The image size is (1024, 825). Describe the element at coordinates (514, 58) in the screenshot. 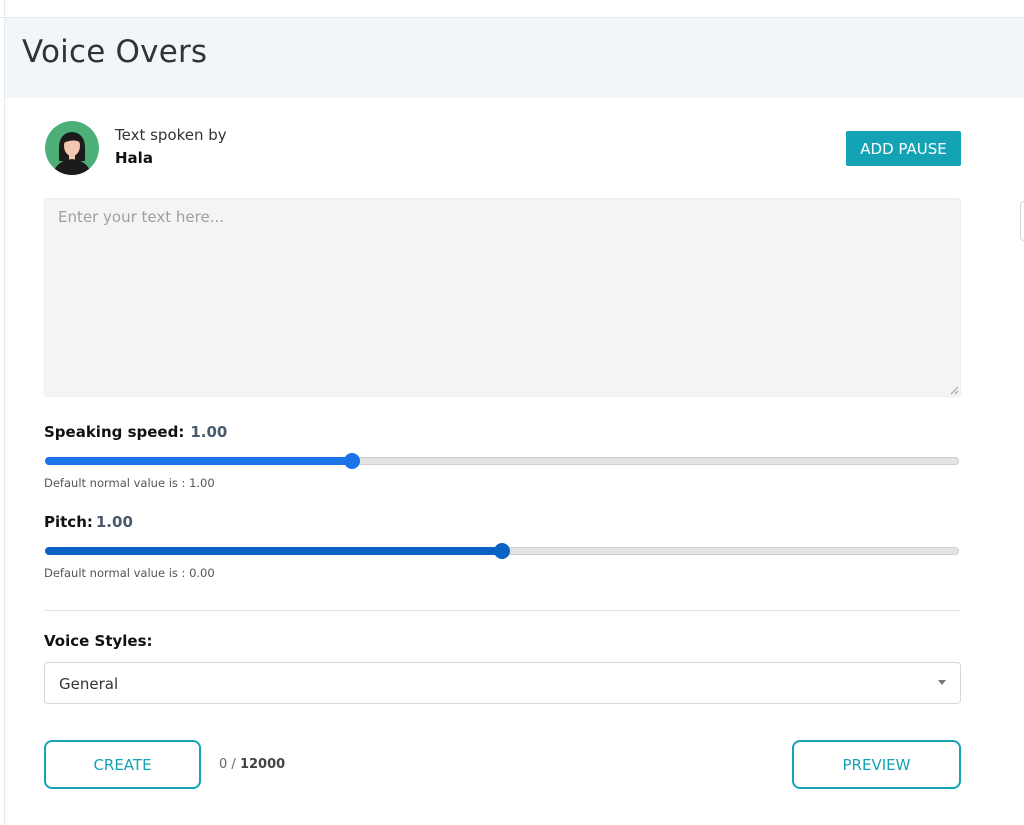

I see `page-header: Voice Overs` at that location.